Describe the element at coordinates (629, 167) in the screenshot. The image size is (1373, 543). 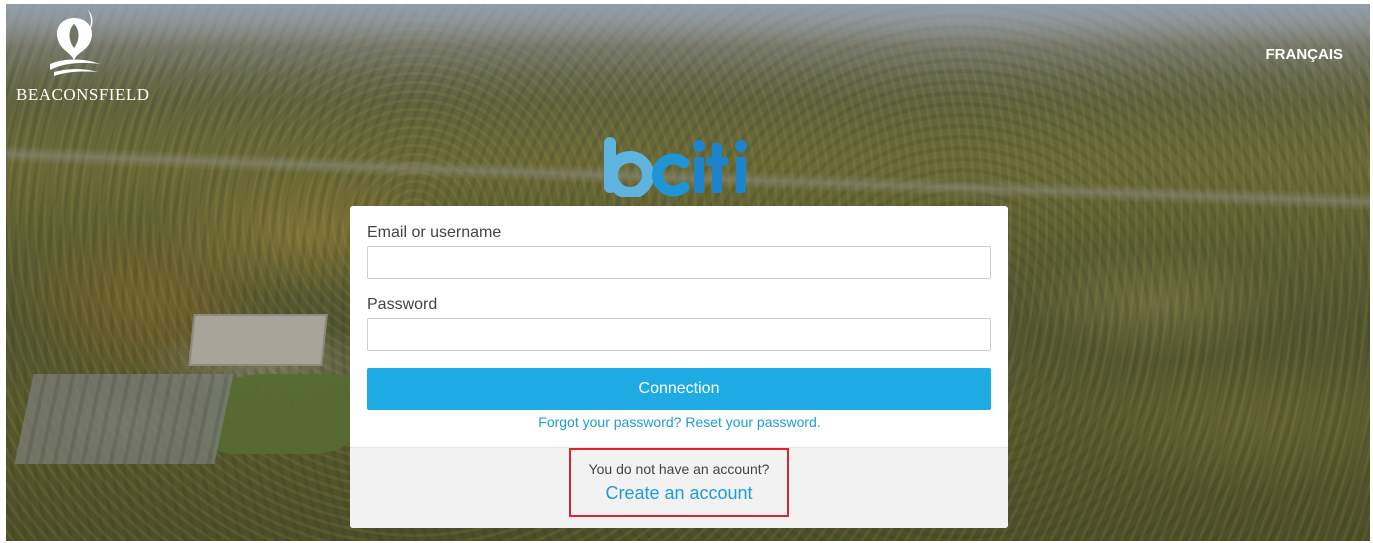
I see `bciti-b-glyph` at that location.